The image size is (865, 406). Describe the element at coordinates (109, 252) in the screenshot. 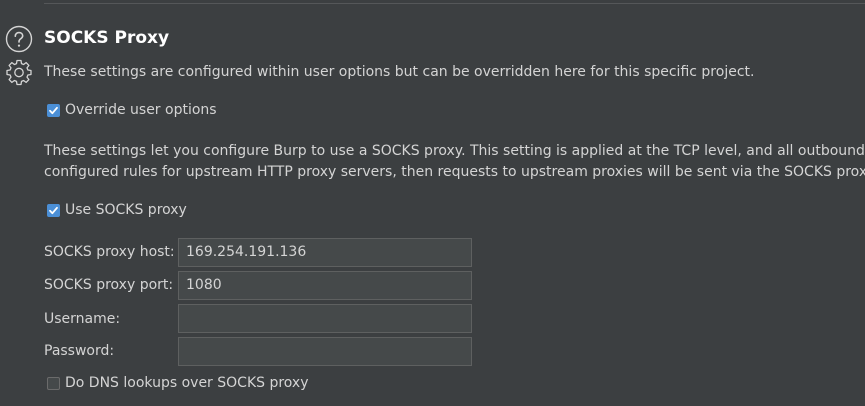

I see `socks-host-label: SOCKS proxy host:` at that location.